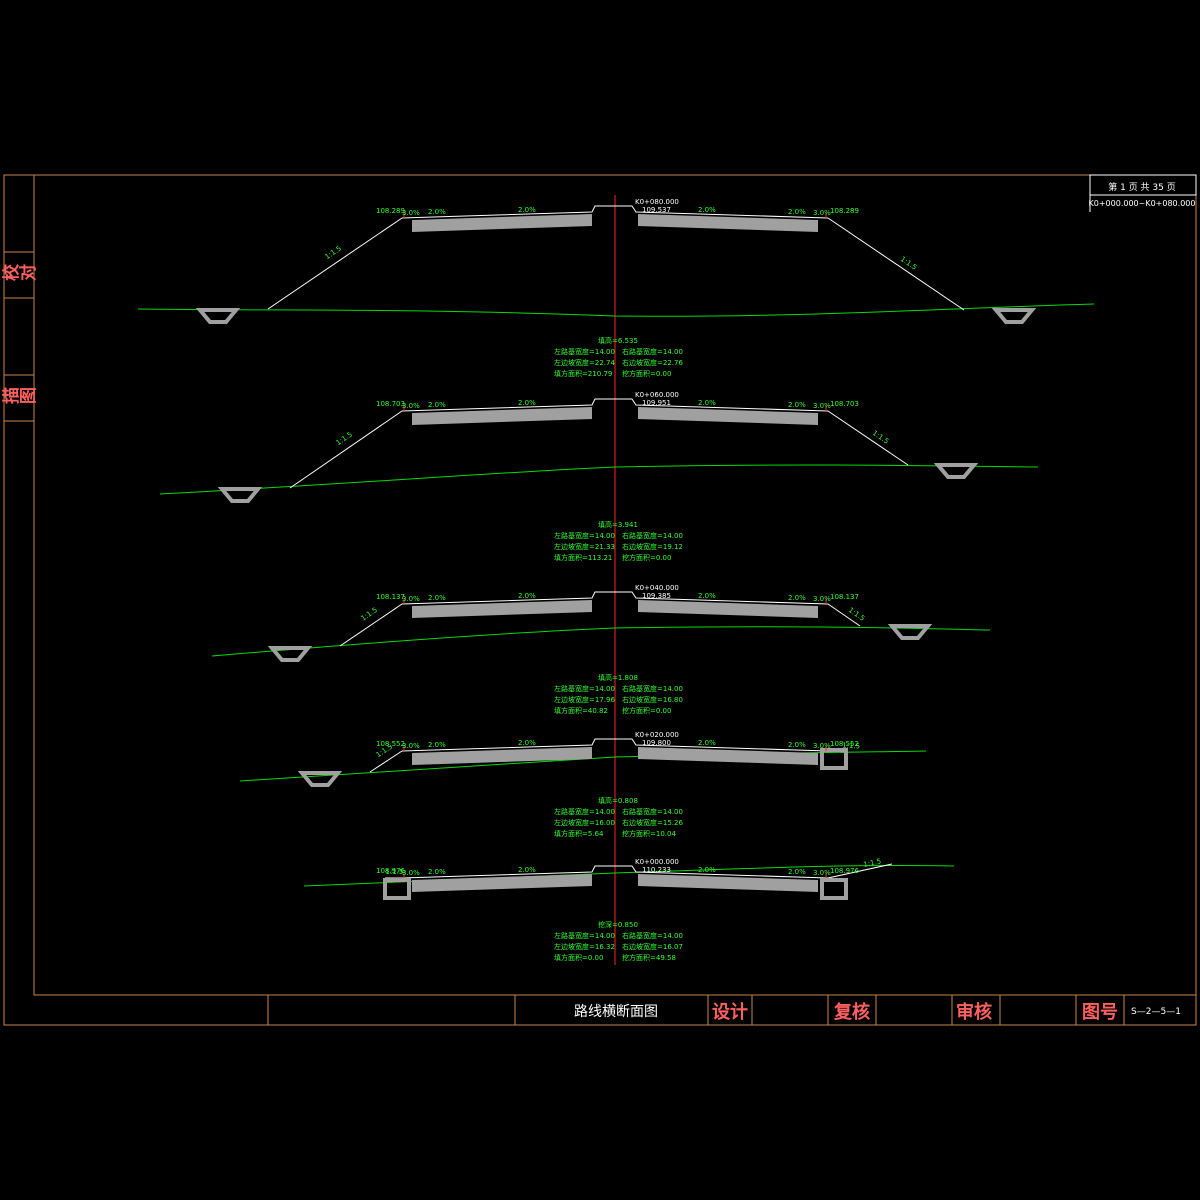 This screenshot has width=1200, height=1200. I want to click on station-label: K0+060.000, so click(657, 395).